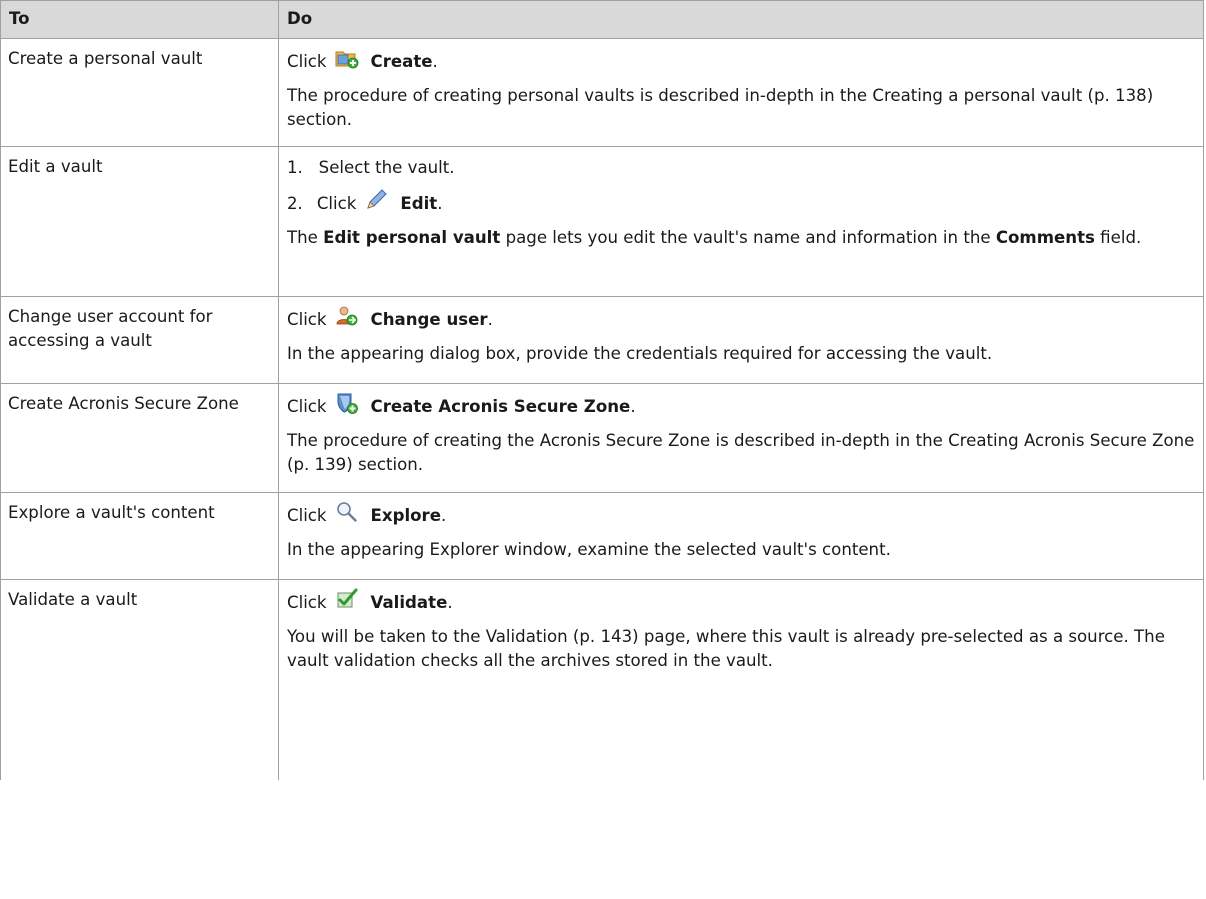  I want to click on edit-action-label: Edit, so click(418, 204).